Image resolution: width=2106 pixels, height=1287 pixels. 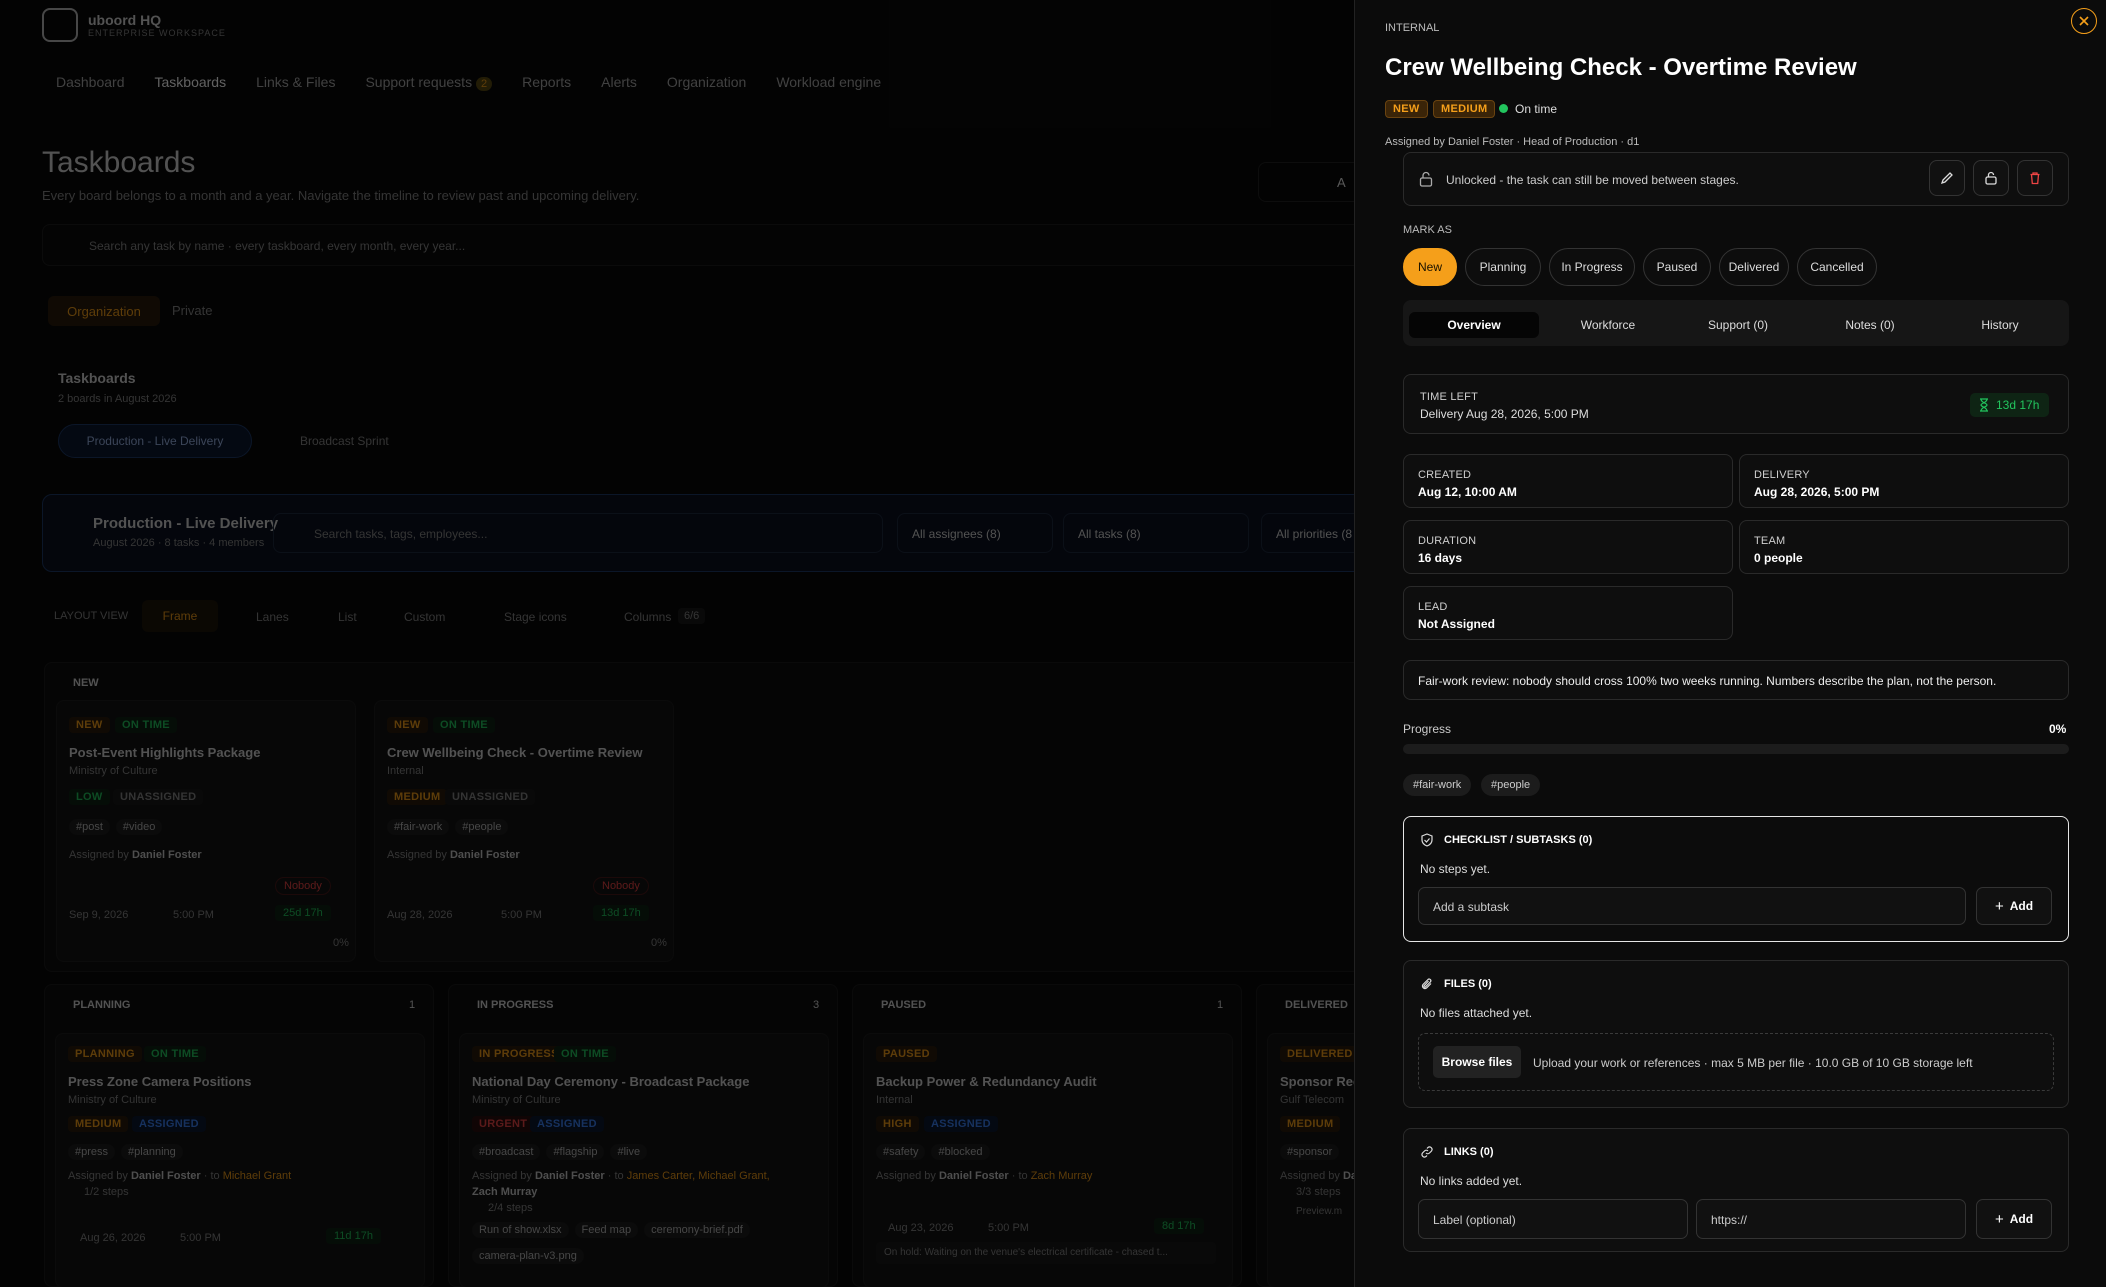 What do you see at coordinates (89, 827) in the screenshot?
I see `card-tag: #post` at bounding box center [89, 827].